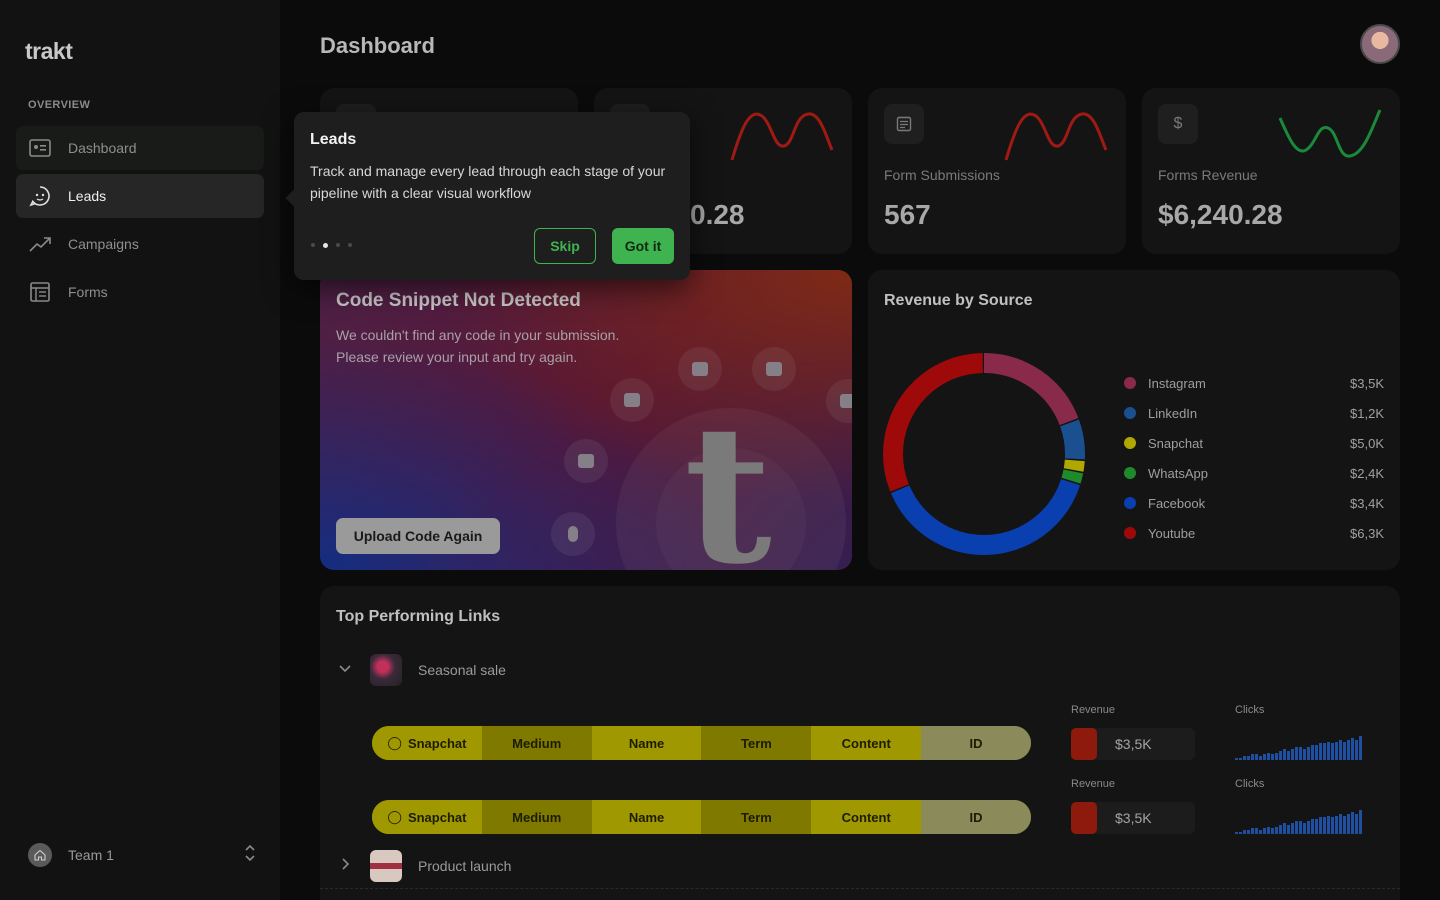  Describe the element at coordinates (377, 45) in the screenshot. I see `page-title: Dashboard` at that location.